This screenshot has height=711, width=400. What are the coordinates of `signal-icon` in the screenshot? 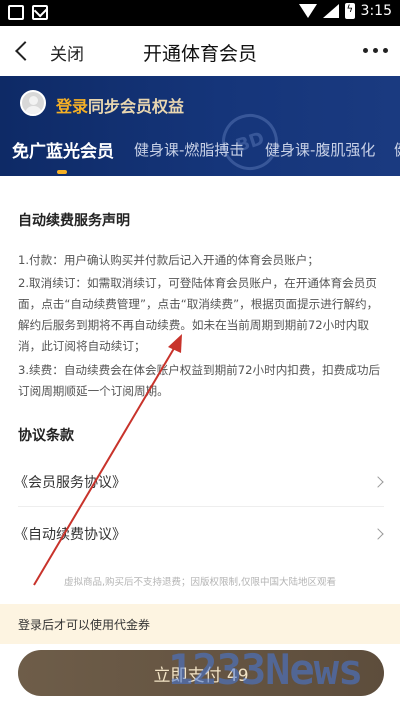 It's located at (330, 11).